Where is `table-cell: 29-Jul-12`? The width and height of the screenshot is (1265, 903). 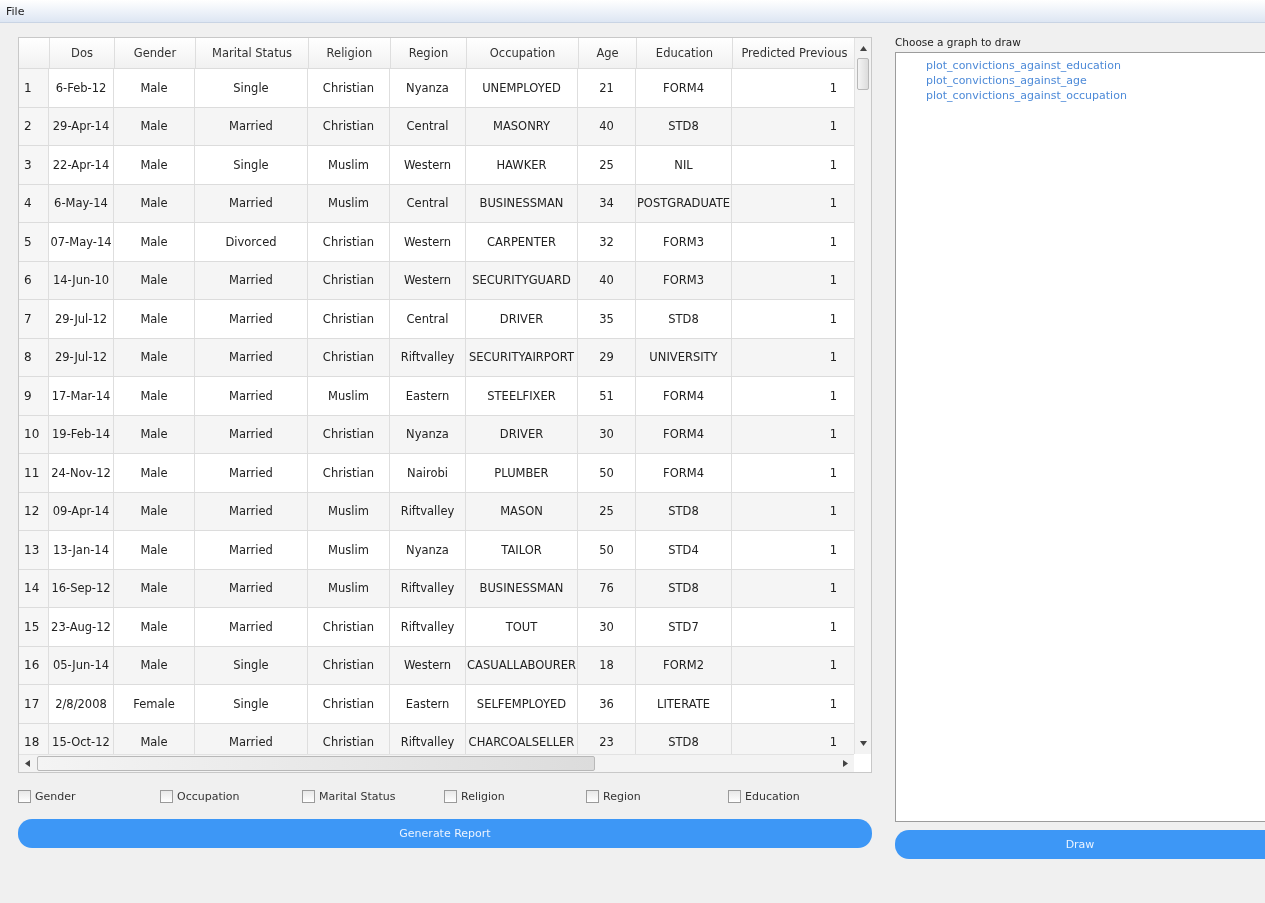
table-cell: 29-Jul-12 is located at coordinates (81, 319).